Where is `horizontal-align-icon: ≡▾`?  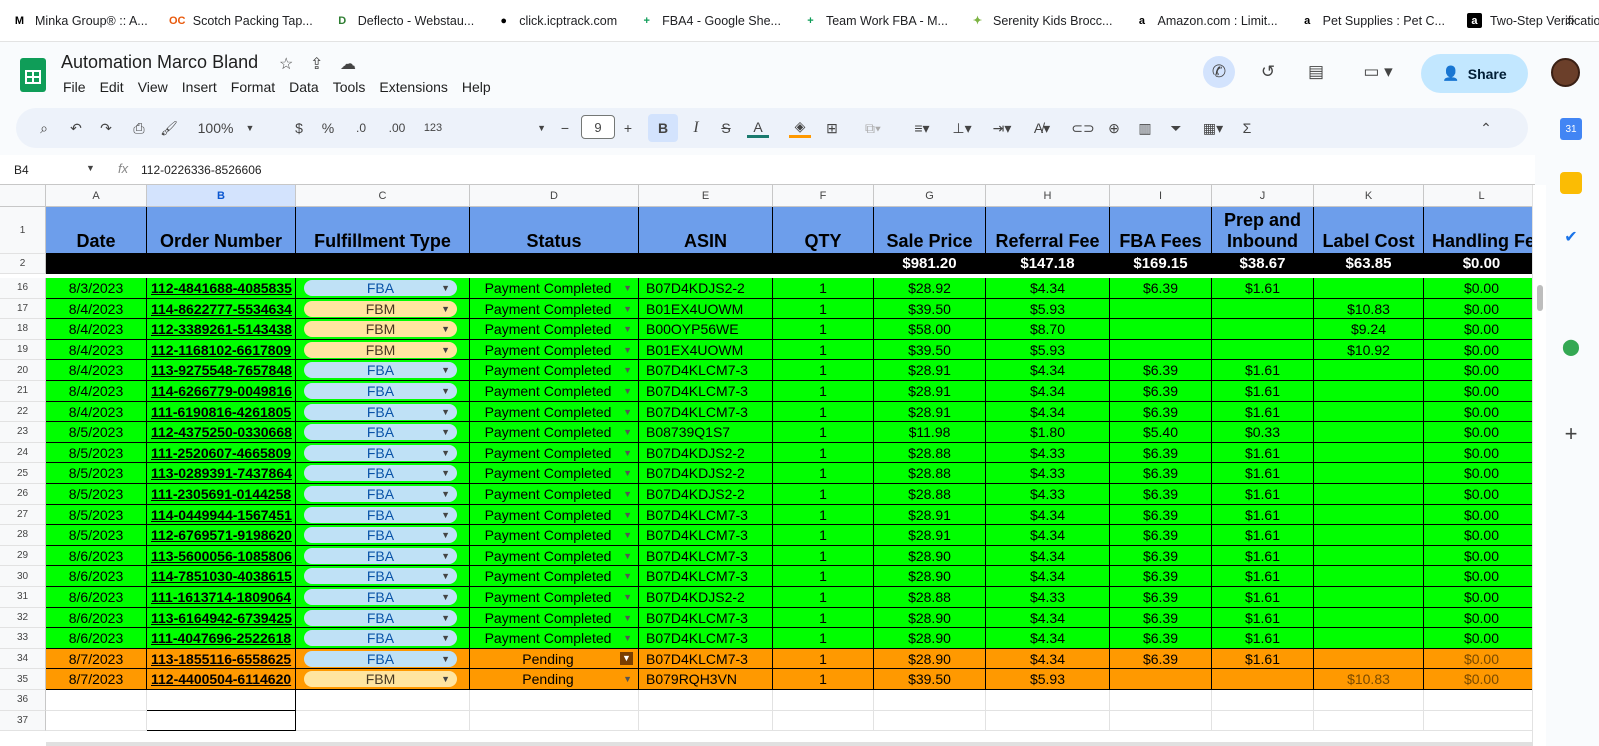
horizontal-align-icon: ≡▾ is located at coordinates (922, 128).